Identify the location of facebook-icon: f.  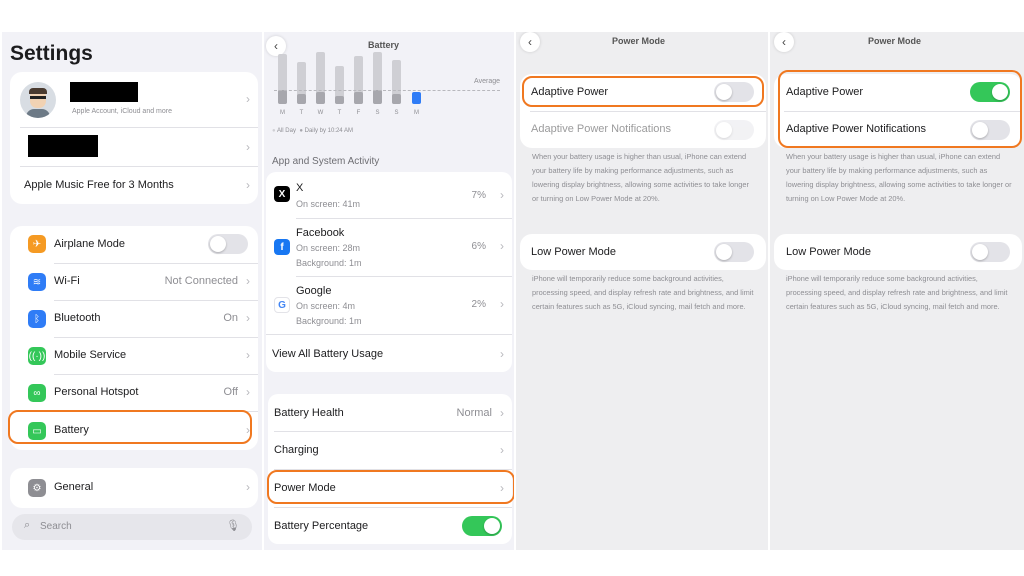
(282, 247).